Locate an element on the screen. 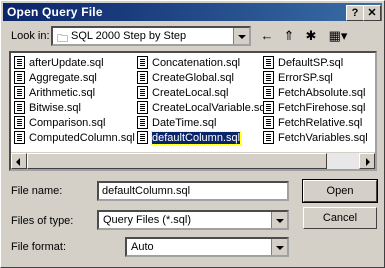 The image size is (385, 268). list-item: CreateGlobal.sql is located at coordinates (185, 77).